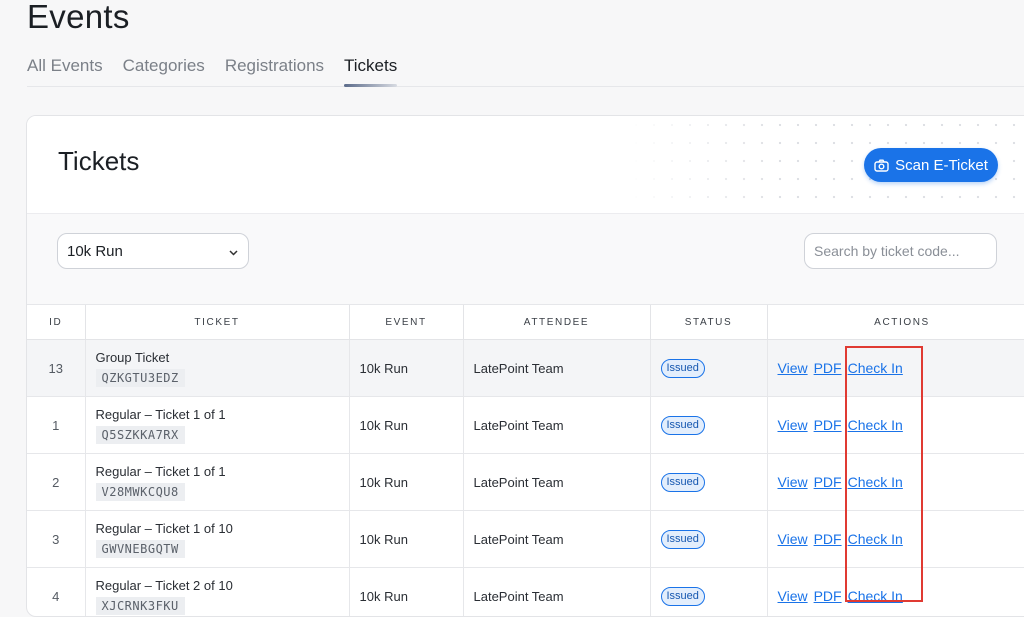 This screenshot has height=617, width=1024. Describe the element at coordinates (140, 606) in the screenshot. I see `ticket-code: XJCRNK3FKU` at that location.